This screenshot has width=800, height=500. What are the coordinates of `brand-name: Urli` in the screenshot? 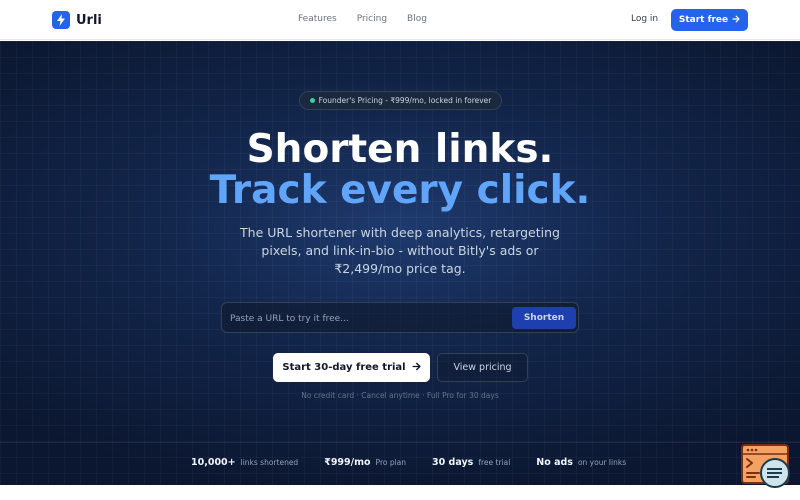 It's located at (89, 20).